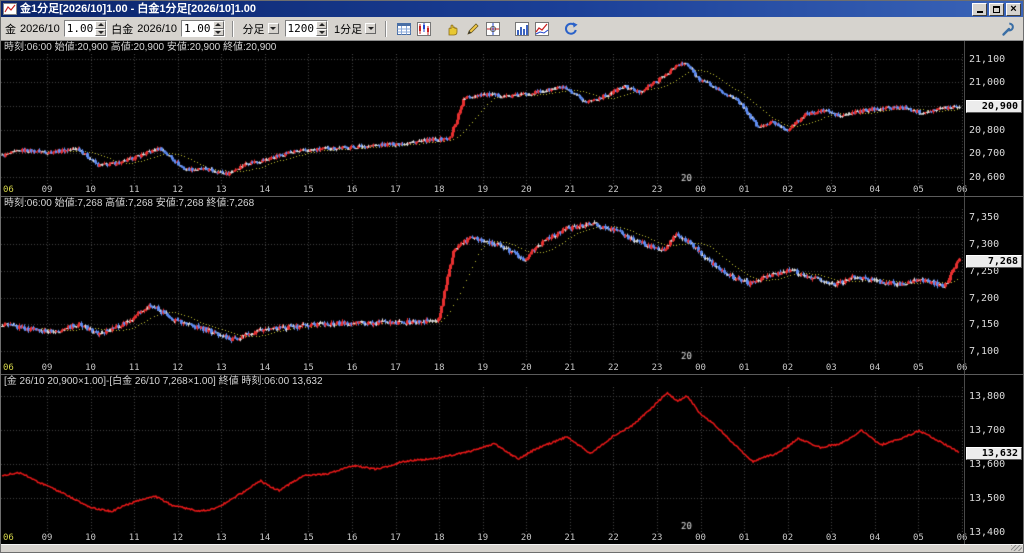  Describe the element at coordinates (984, 325) in the screenshot. I see `y-tick-label: 7,150` at that location.